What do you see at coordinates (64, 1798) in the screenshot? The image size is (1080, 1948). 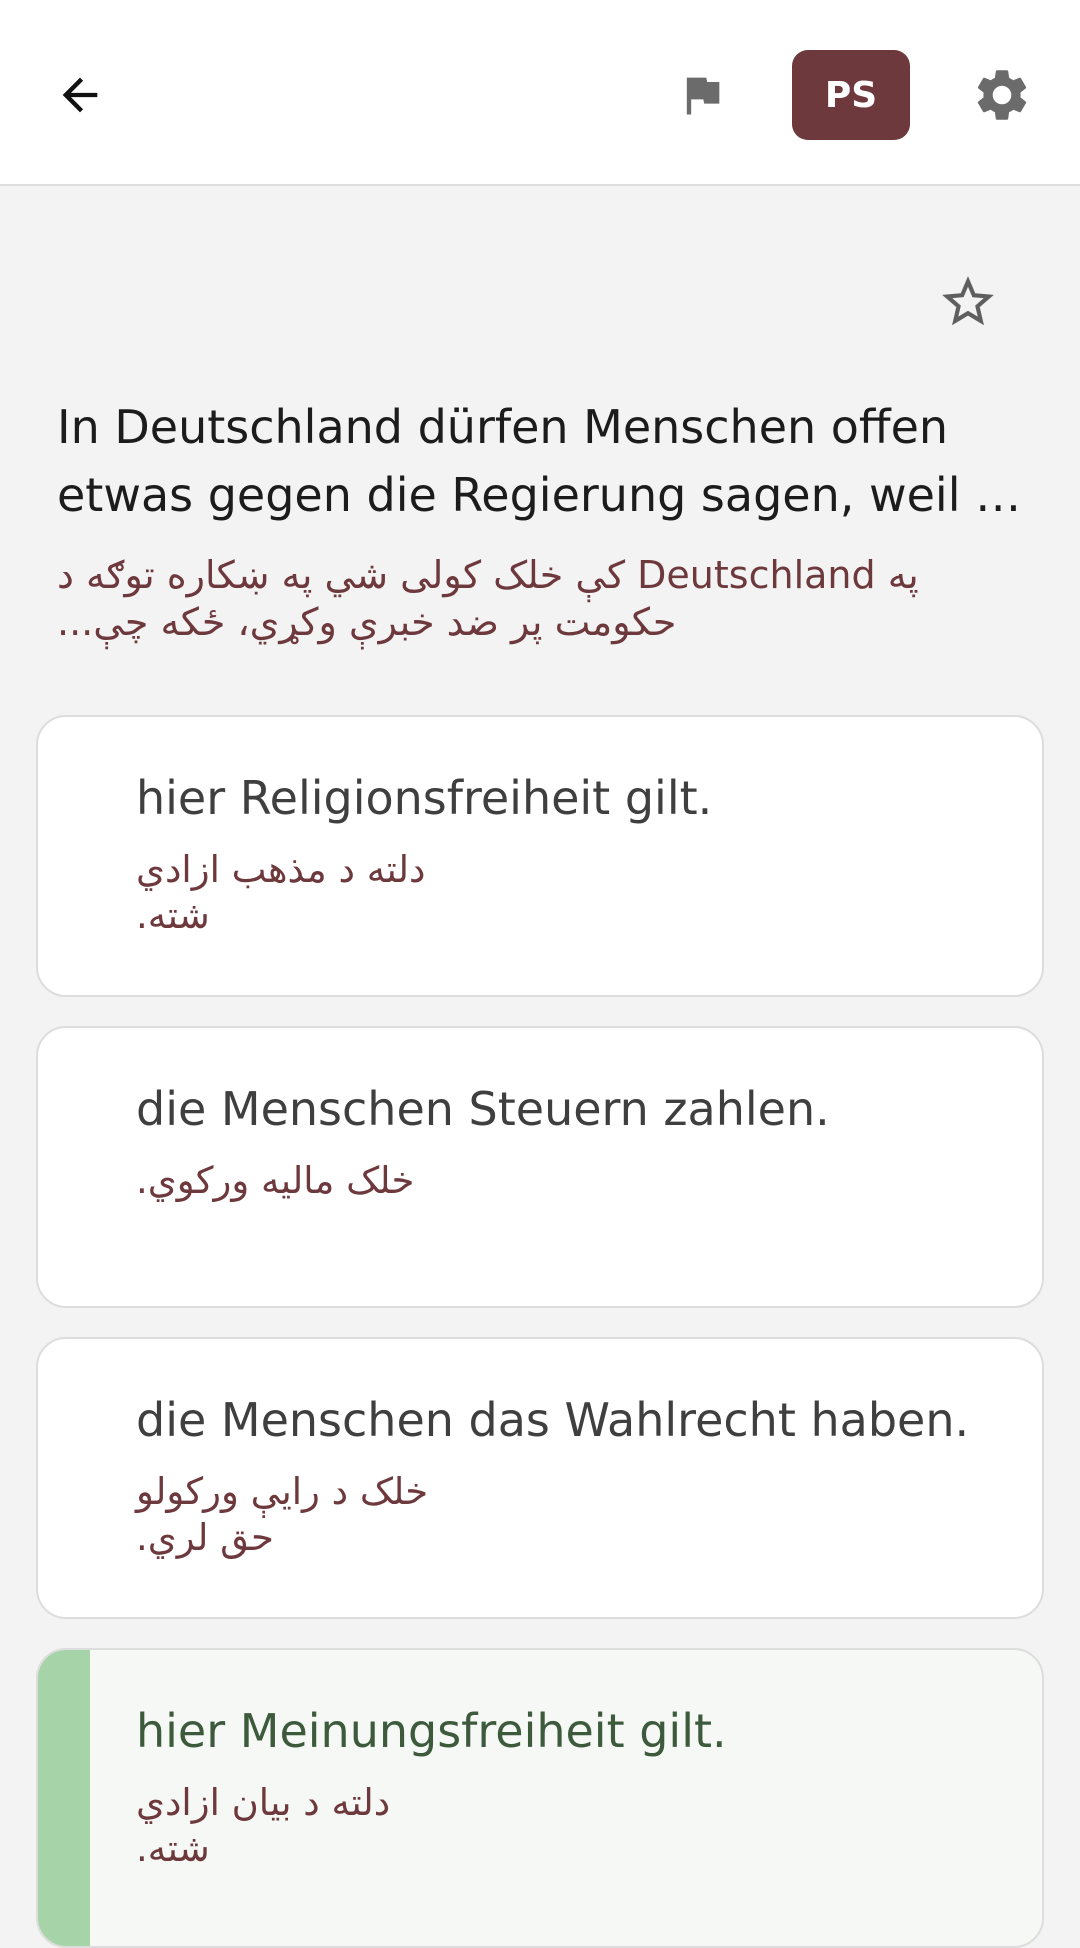 I see `correct-indicator-bar` at bounding box center [64, 1798].